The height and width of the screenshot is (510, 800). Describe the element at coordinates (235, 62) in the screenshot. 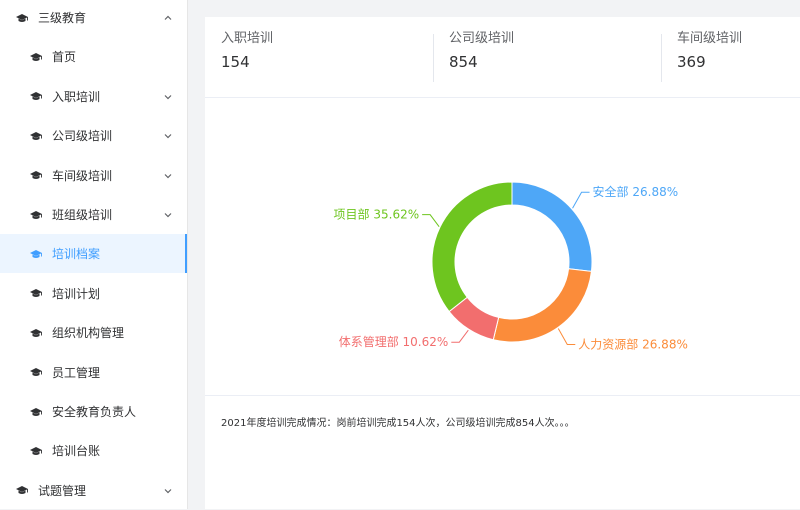

I see `stat-value: 154` at that location.